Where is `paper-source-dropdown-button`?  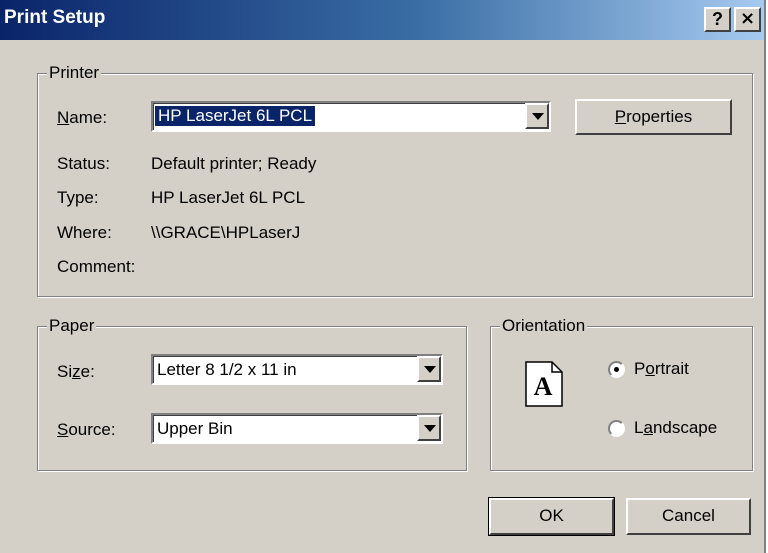 paper-source-dropdown-button is located at coordinates (429, 428).